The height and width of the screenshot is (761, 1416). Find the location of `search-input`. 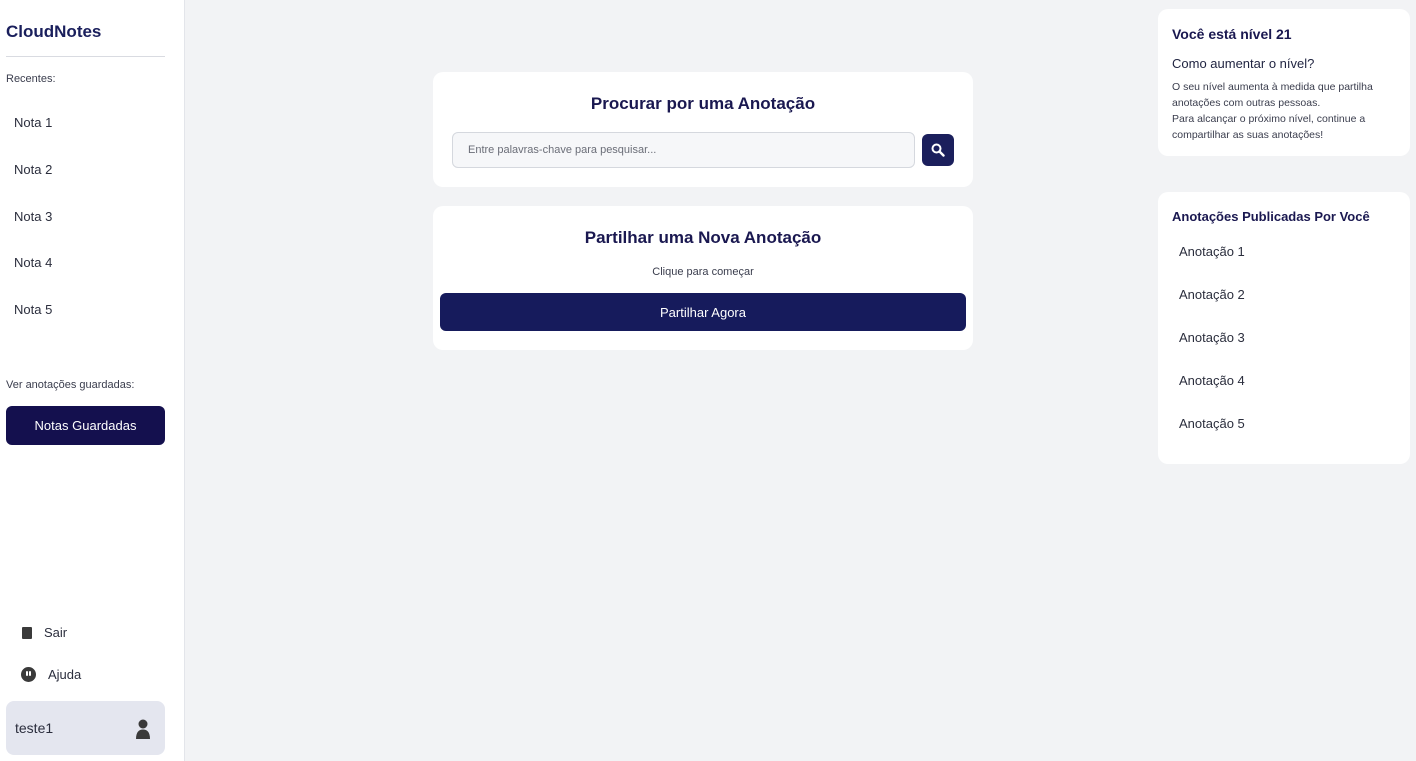

search-input is located at coordinates (683, 150).